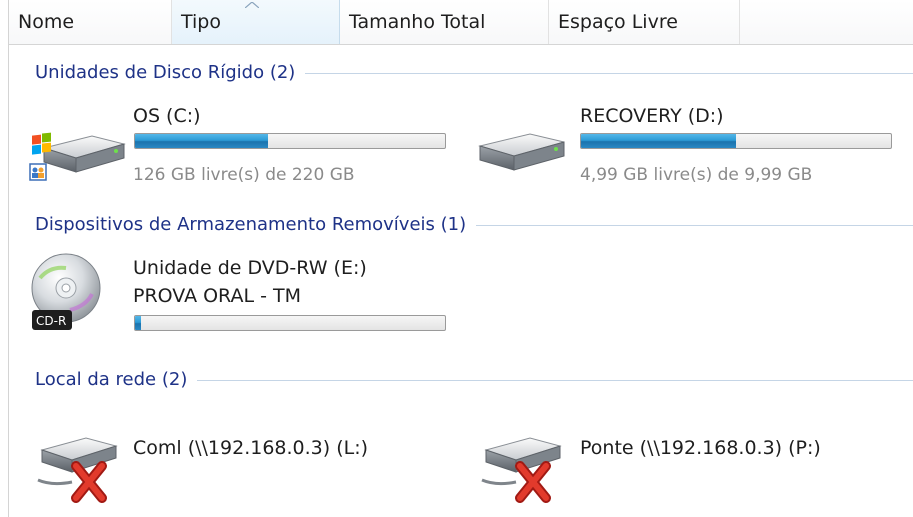  I want to click on column-header-row: Nome Tipo Tamanho Total Espaço Livre, so click(461, 22).